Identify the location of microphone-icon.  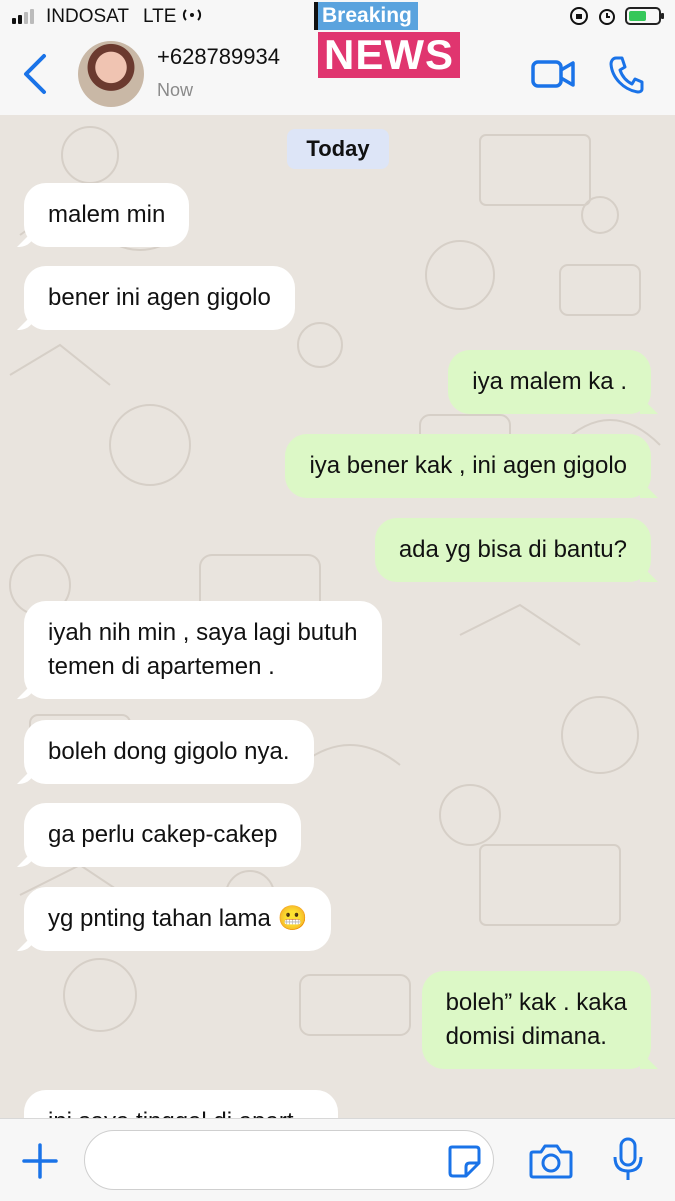
(628, 1158).